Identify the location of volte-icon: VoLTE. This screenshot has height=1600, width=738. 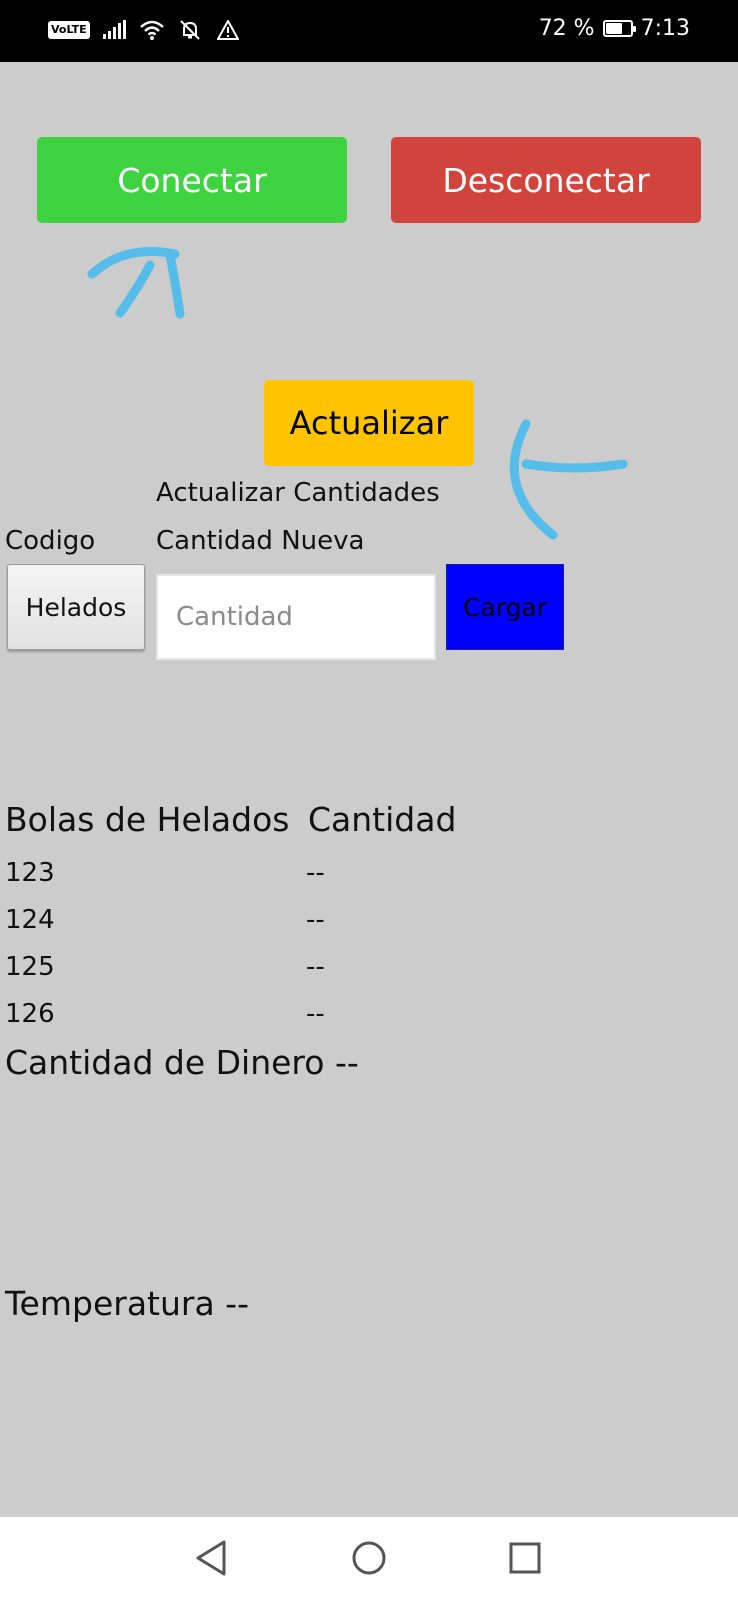
(69, 30).